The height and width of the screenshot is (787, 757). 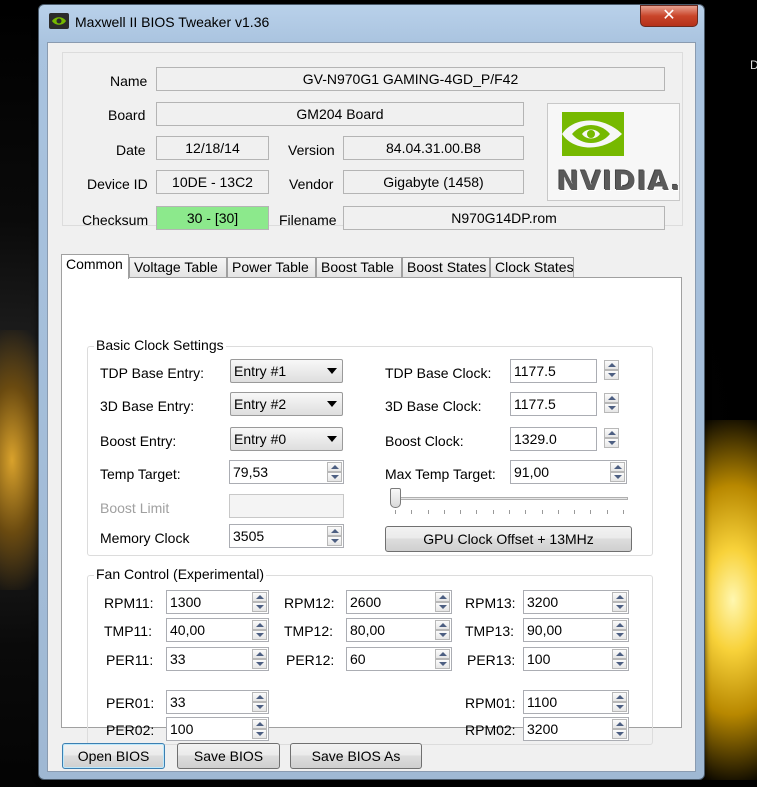 I want to click on tab-boost-states: Boost States, so click(x=446, y=267).